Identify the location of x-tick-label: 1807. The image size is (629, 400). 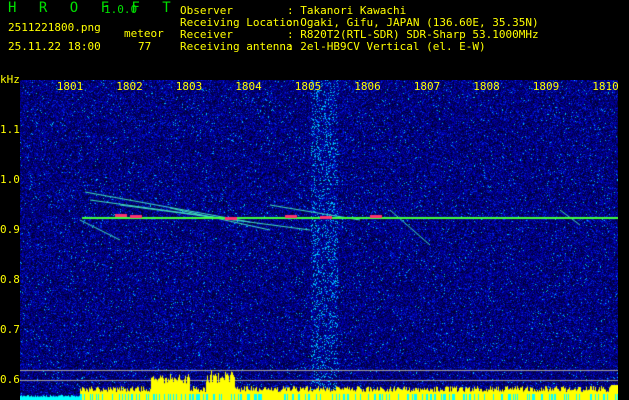
(427, 86).